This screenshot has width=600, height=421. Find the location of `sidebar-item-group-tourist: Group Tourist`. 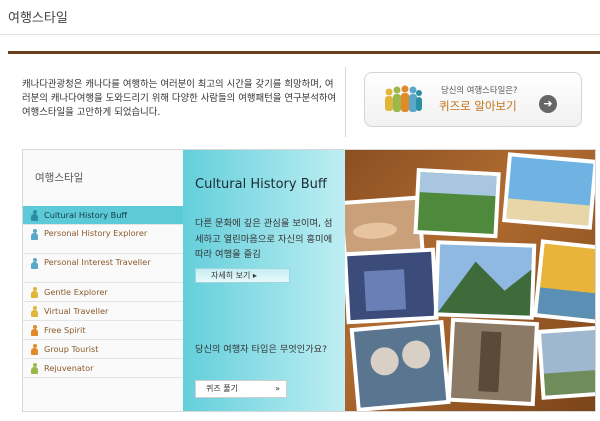

sidebar-item-group-tourist: Group Tourist is located at coordinates (103, 349).